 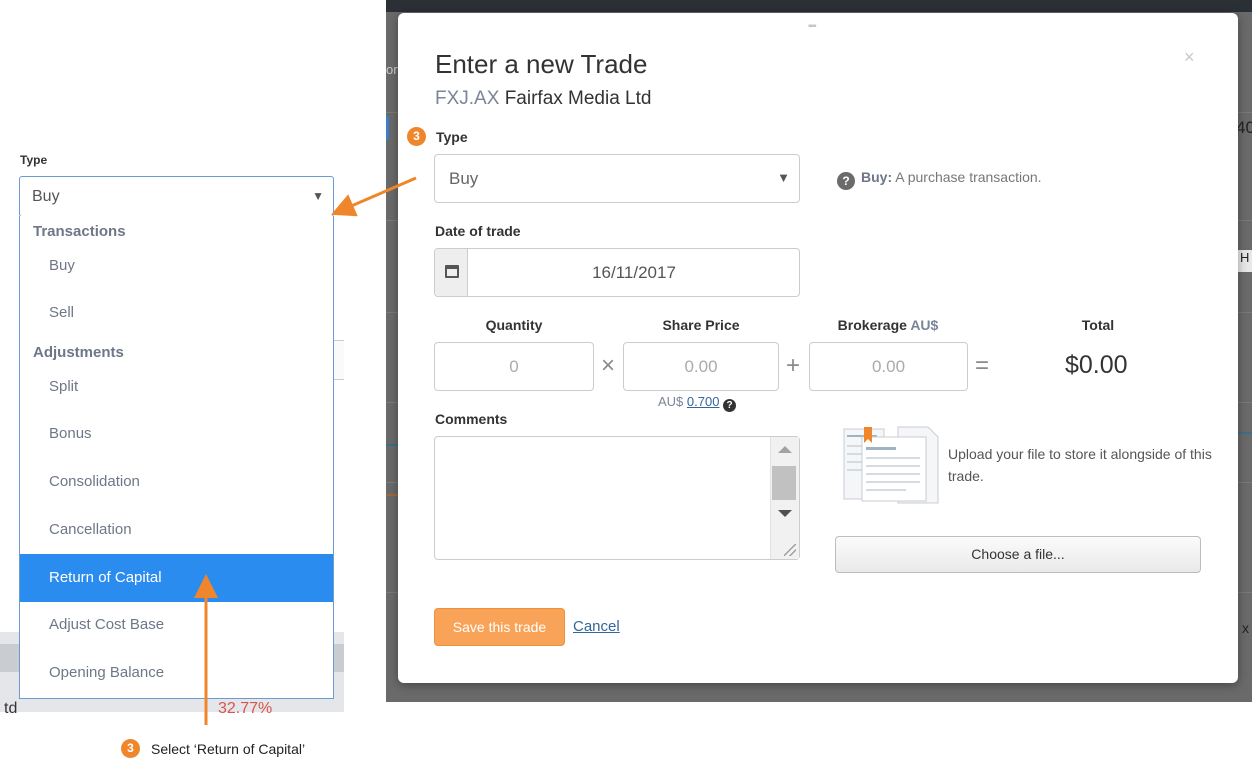 What do you see at coordinates (872, 325) in the screenshot?
I see `brokerage-label-text: Brokerage` at bounding box center [872, 325].